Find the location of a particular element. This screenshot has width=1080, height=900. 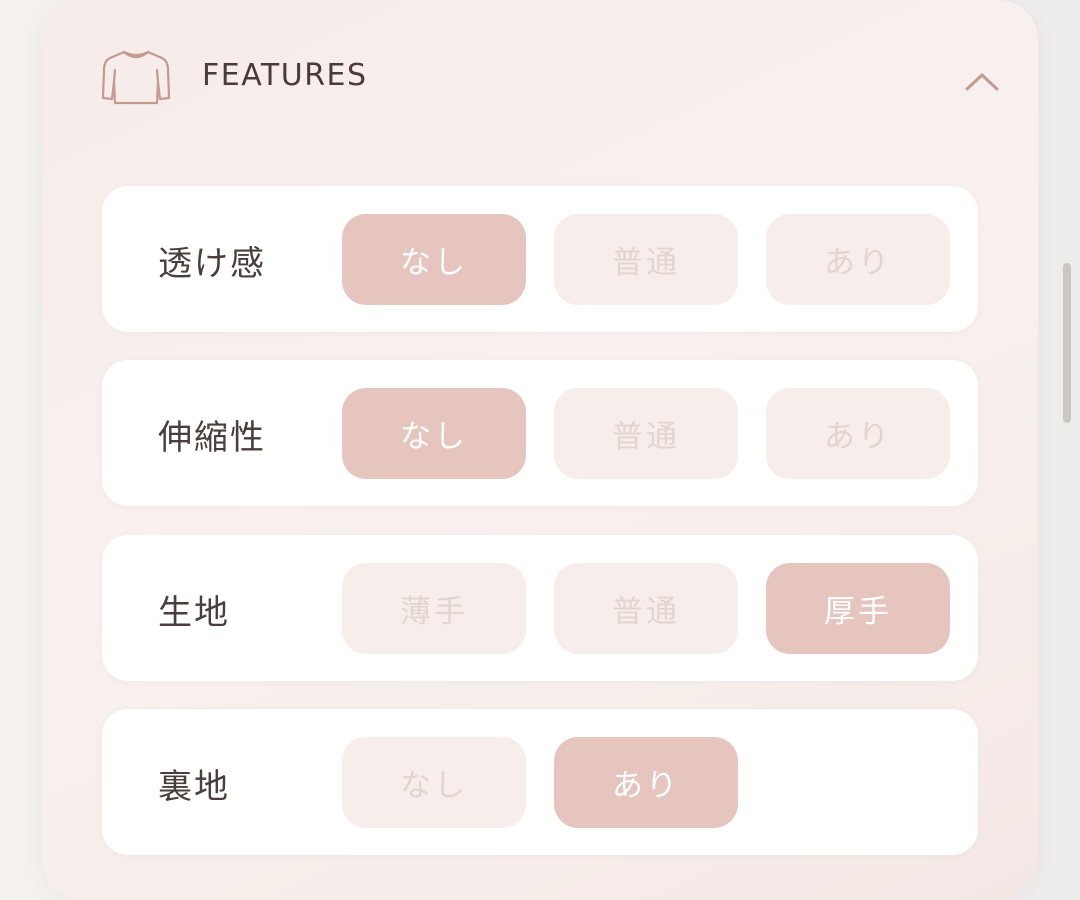

feature-row-lining: 裏地 なし あり is located at coordinates (540, 782).